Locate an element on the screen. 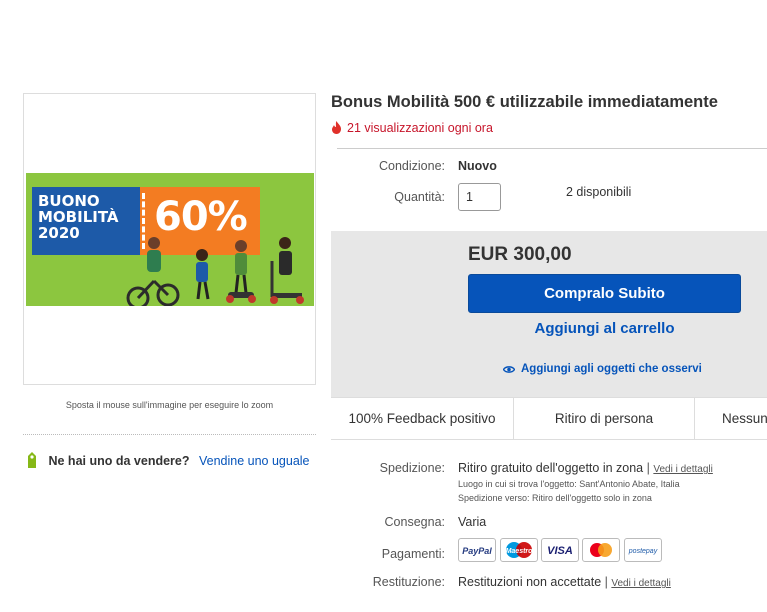  eye-icon is located at coordinates (509, 369).